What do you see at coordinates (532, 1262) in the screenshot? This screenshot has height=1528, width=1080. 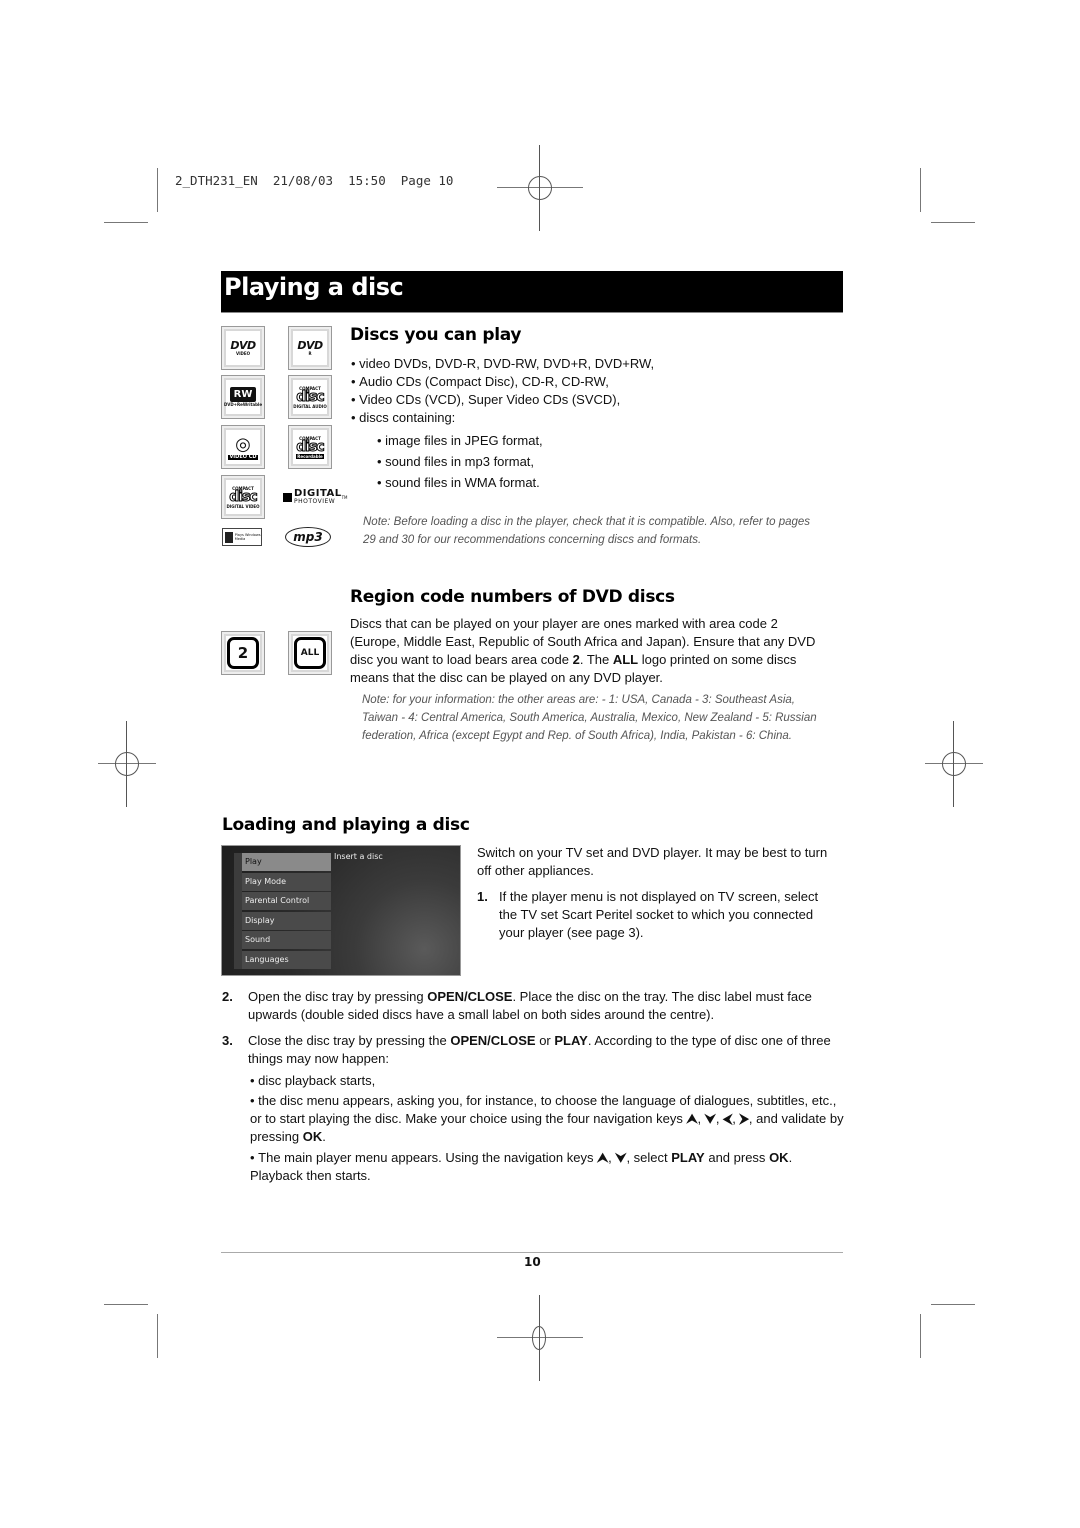 I see `page-number: 10` at bounding box center [532, 1262].